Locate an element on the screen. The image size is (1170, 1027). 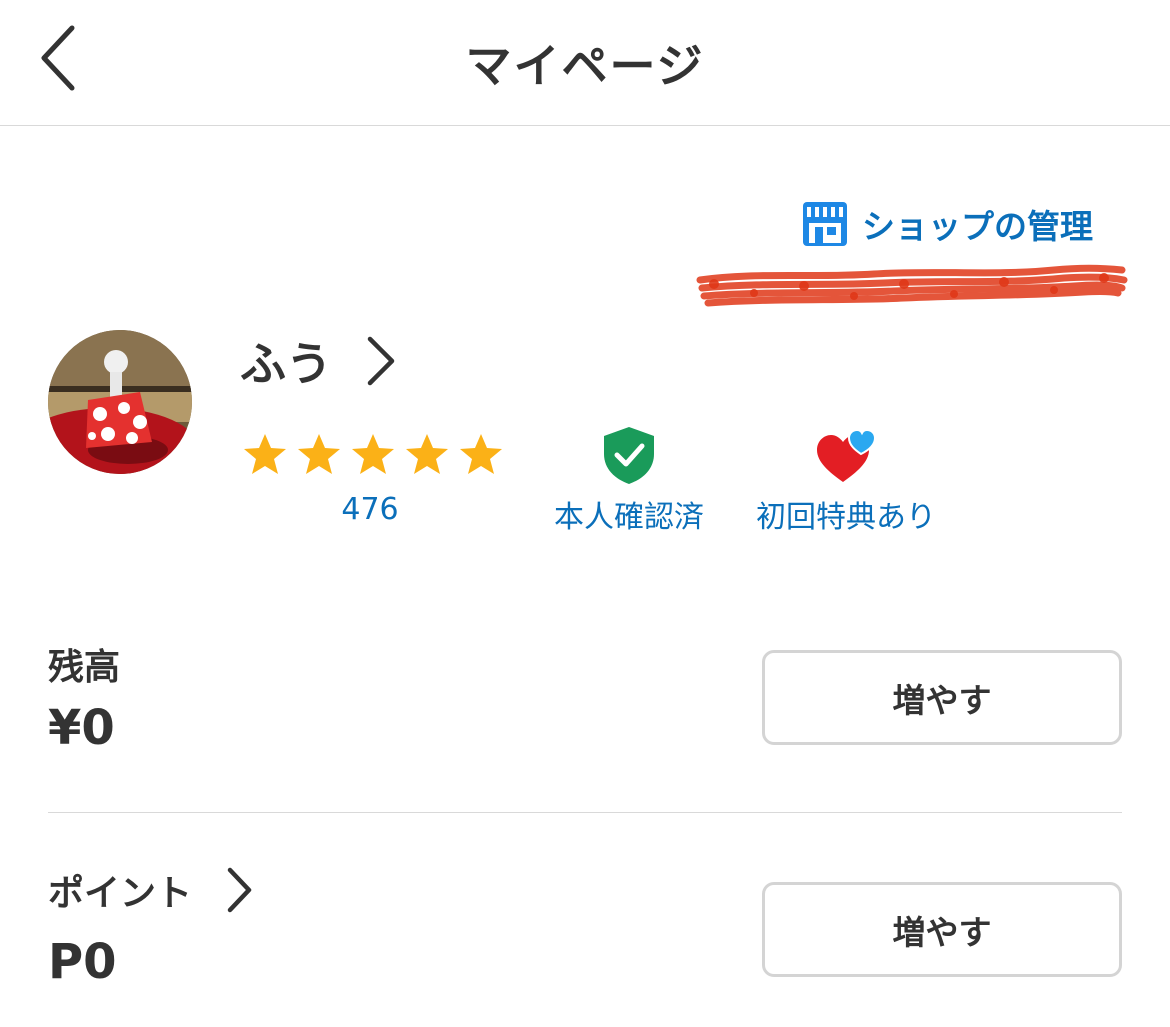
avatar-image is located at coordinates (120, 402).